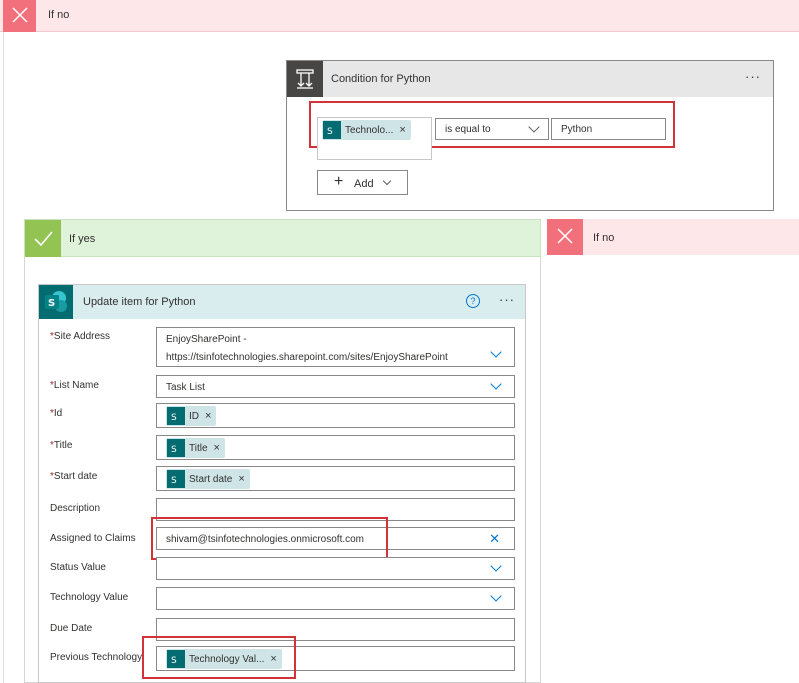 This screenshot has height=683, width=799. I want to click on technology-value-select, so click(335, 598).